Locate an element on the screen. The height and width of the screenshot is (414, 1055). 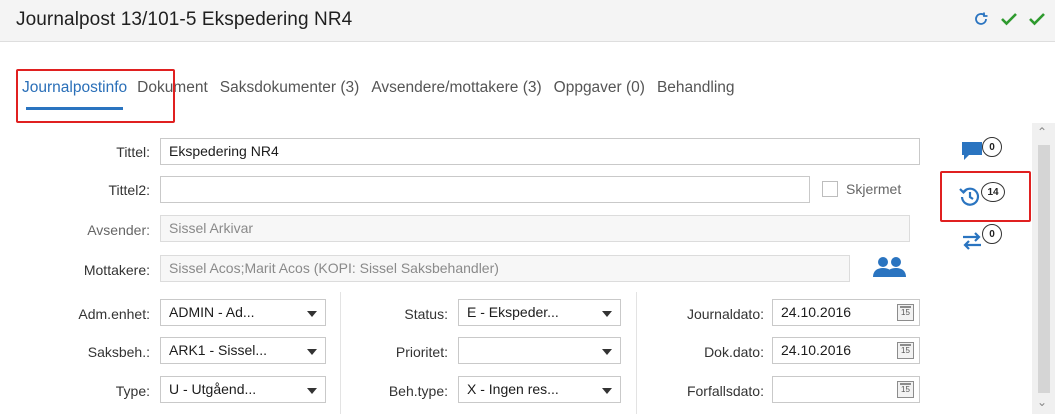
comment-icon is located at coordinates (972, 151).